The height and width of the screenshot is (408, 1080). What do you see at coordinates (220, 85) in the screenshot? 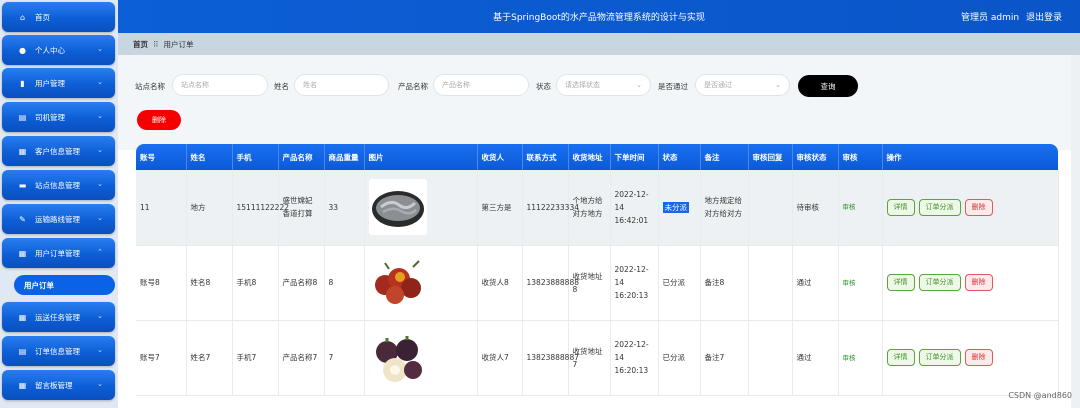
I see `site-name-input: 站点名称` at bounding box center [220, 85].